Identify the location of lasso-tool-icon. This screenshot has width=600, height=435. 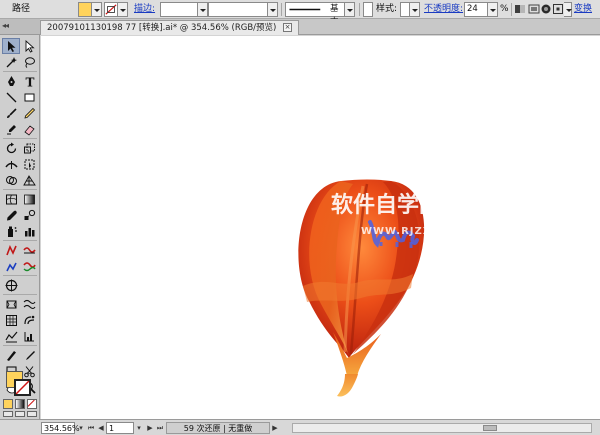
(29, 62).